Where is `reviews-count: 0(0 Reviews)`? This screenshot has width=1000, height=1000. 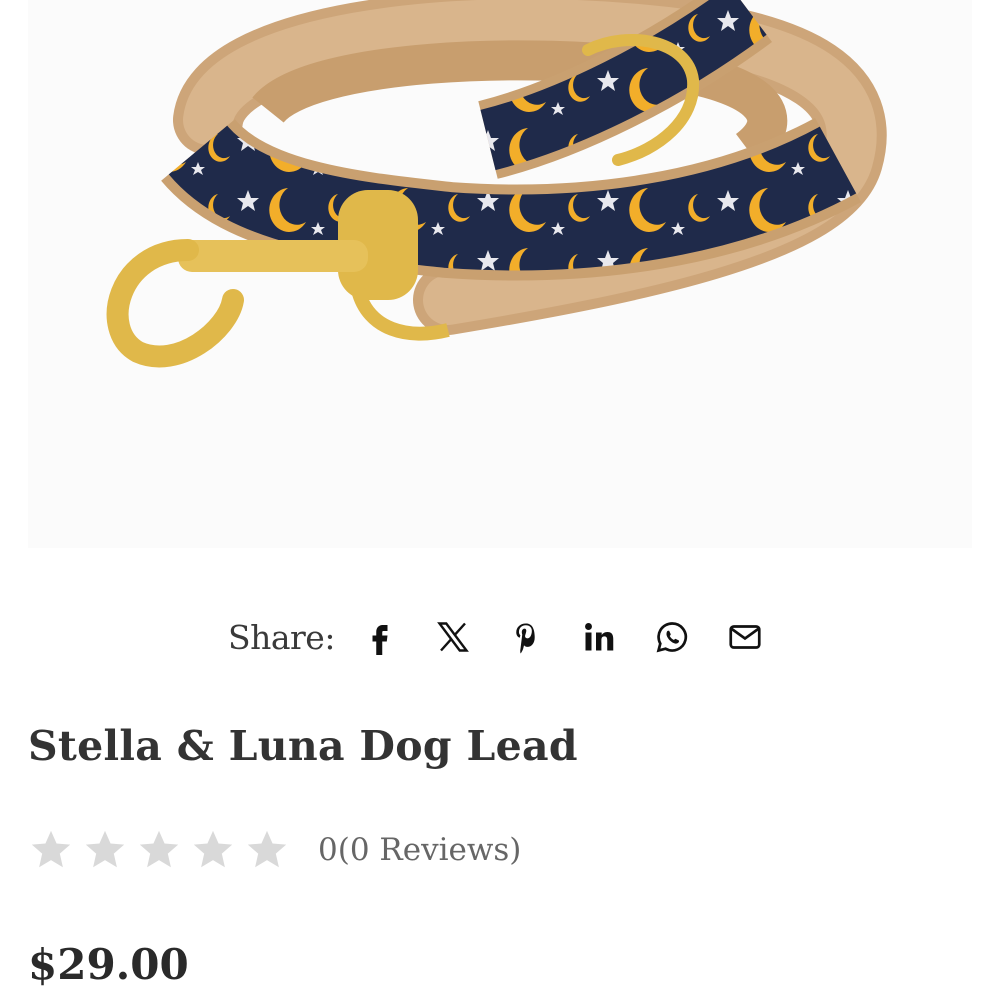
reviews-count: 0(0 Reviews) is located at coordinates (419, 850).